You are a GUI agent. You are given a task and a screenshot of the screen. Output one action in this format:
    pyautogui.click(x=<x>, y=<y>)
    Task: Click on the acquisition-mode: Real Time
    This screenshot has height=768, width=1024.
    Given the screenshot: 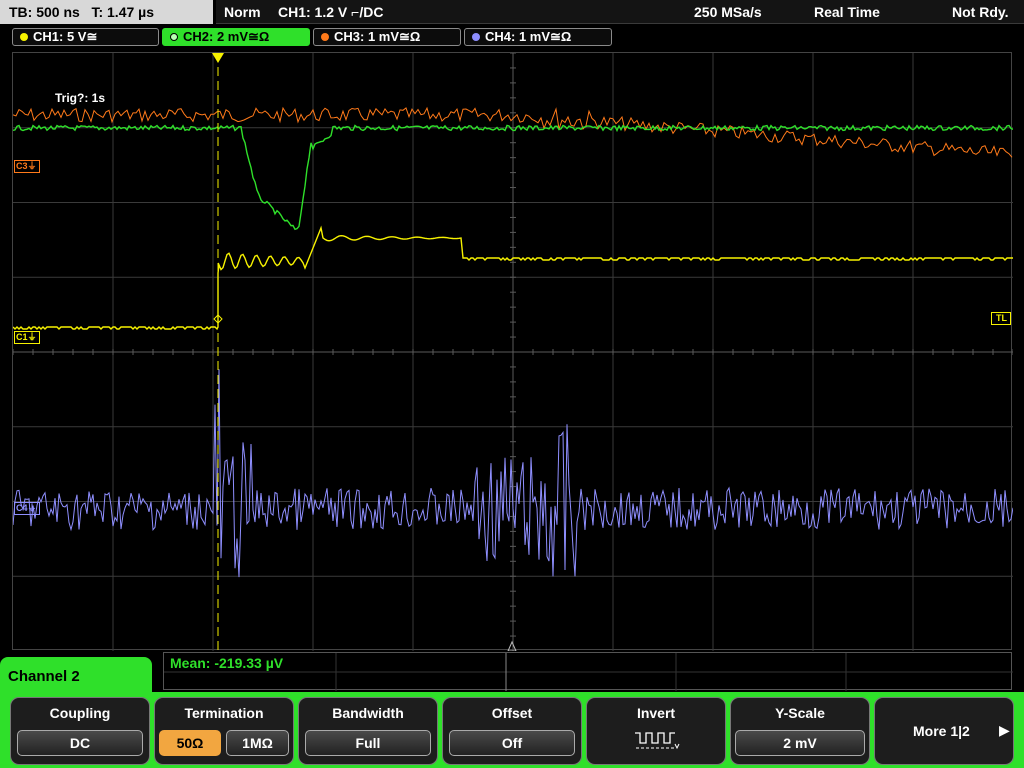 What is the action you would take?
    pyautogui.click(x=847, y=12)
    